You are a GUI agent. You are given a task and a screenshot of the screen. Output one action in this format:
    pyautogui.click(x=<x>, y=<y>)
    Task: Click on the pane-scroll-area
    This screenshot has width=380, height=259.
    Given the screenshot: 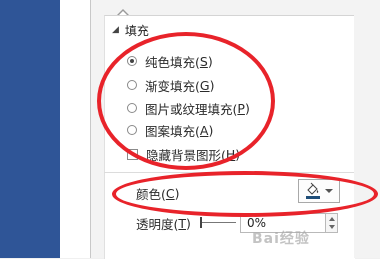 What is the action you would take?
    pyautogui.click(x=367, y=136)
    